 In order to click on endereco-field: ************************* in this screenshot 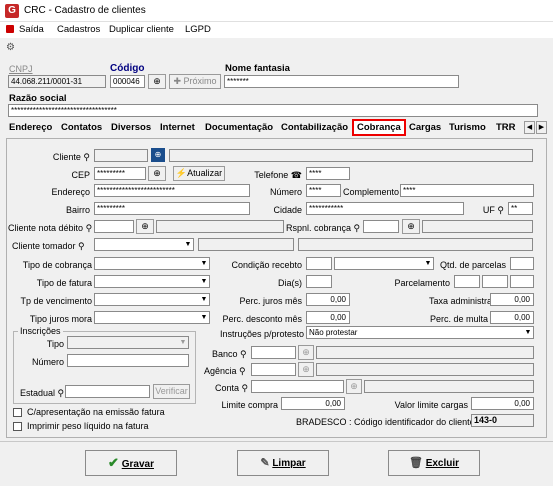, I will do `click(172, 190)`.